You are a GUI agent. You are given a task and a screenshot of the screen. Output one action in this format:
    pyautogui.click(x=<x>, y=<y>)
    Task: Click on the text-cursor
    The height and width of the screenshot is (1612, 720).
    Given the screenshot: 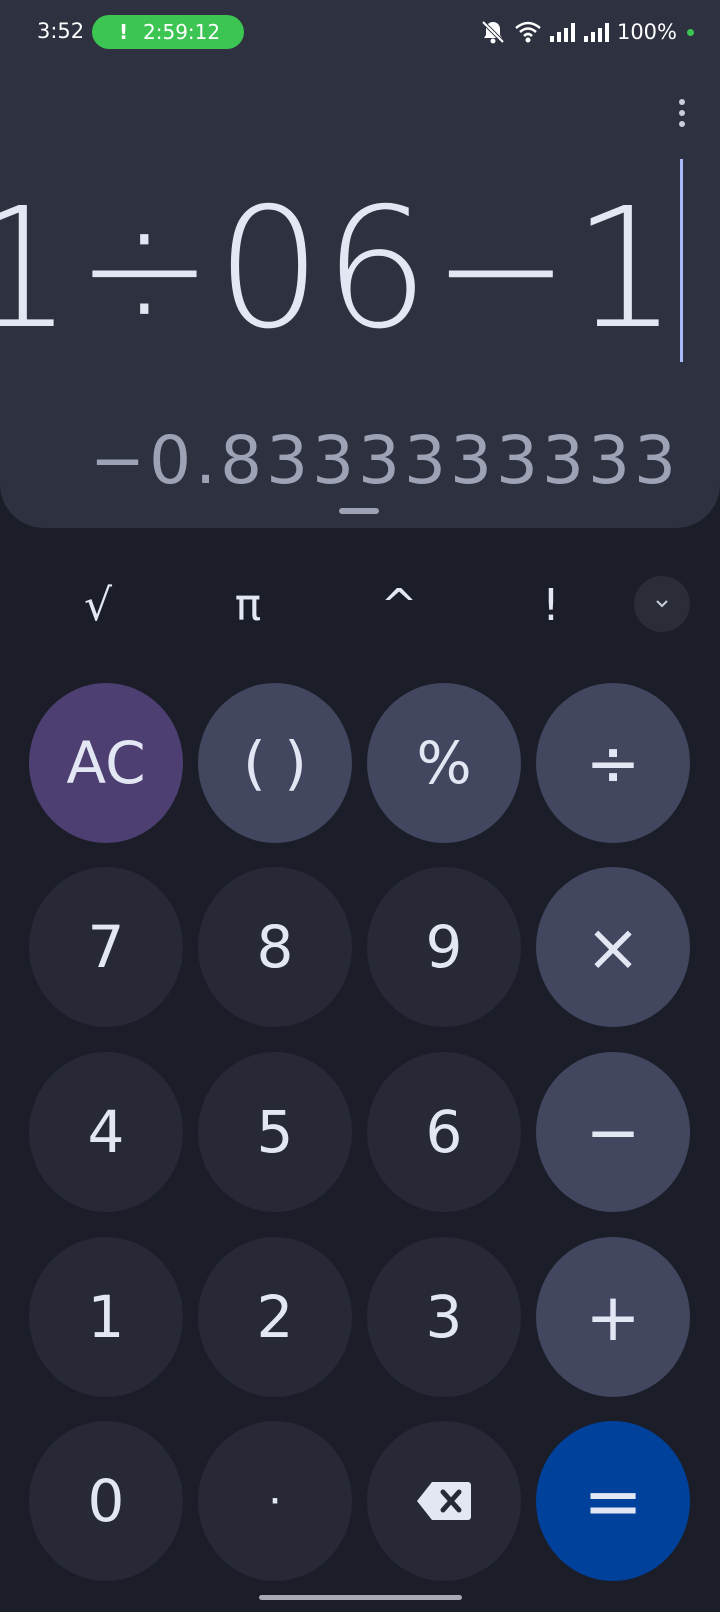 What is the action you would take?
    pyautogui.click(x=681, y=260)
    